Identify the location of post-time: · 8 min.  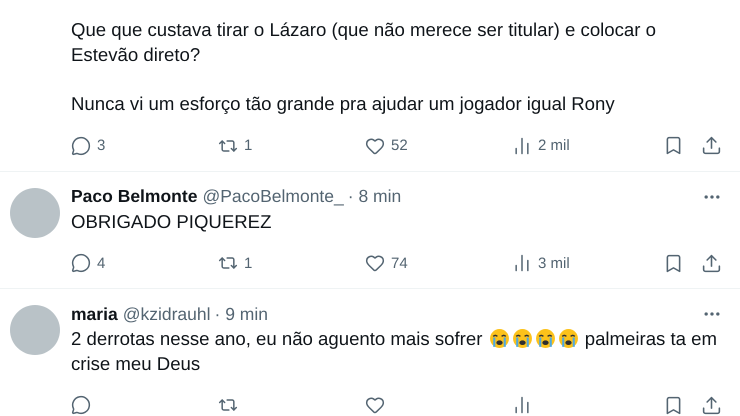
(375, 196).